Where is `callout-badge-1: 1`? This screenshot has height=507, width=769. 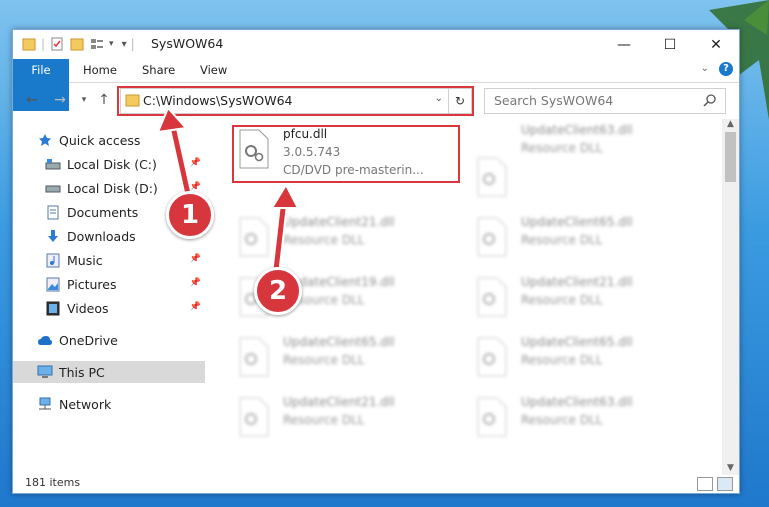
callout-badge-1: 1 is located at coordinates (190, 215).